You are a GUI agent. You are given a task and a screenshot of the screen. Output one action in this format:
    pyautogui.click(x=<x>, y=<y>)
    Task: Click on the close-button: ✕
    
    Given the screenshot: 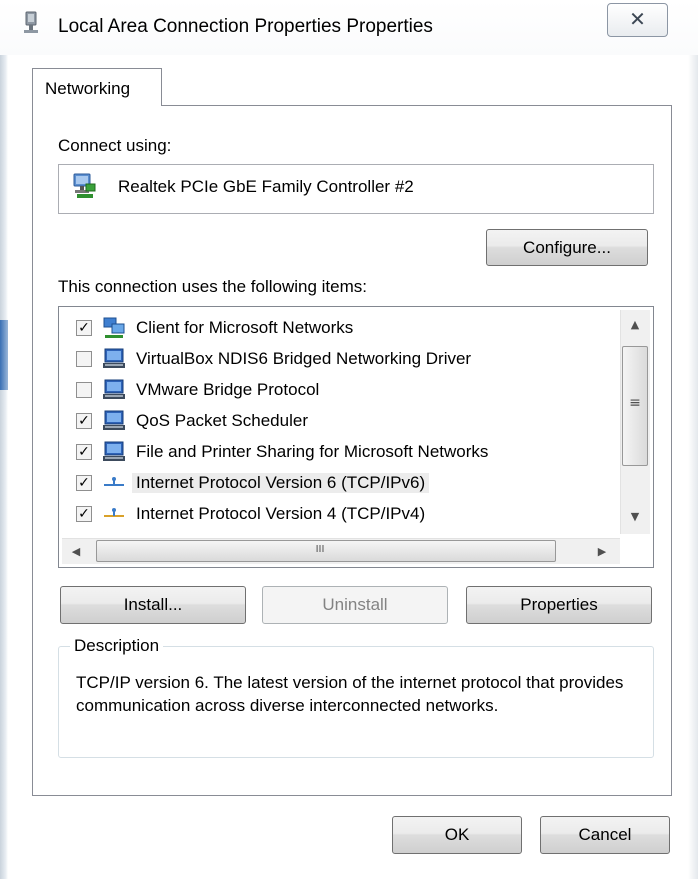 What is the action you would take?
    pyautogui.click(x=637, y=20)
    